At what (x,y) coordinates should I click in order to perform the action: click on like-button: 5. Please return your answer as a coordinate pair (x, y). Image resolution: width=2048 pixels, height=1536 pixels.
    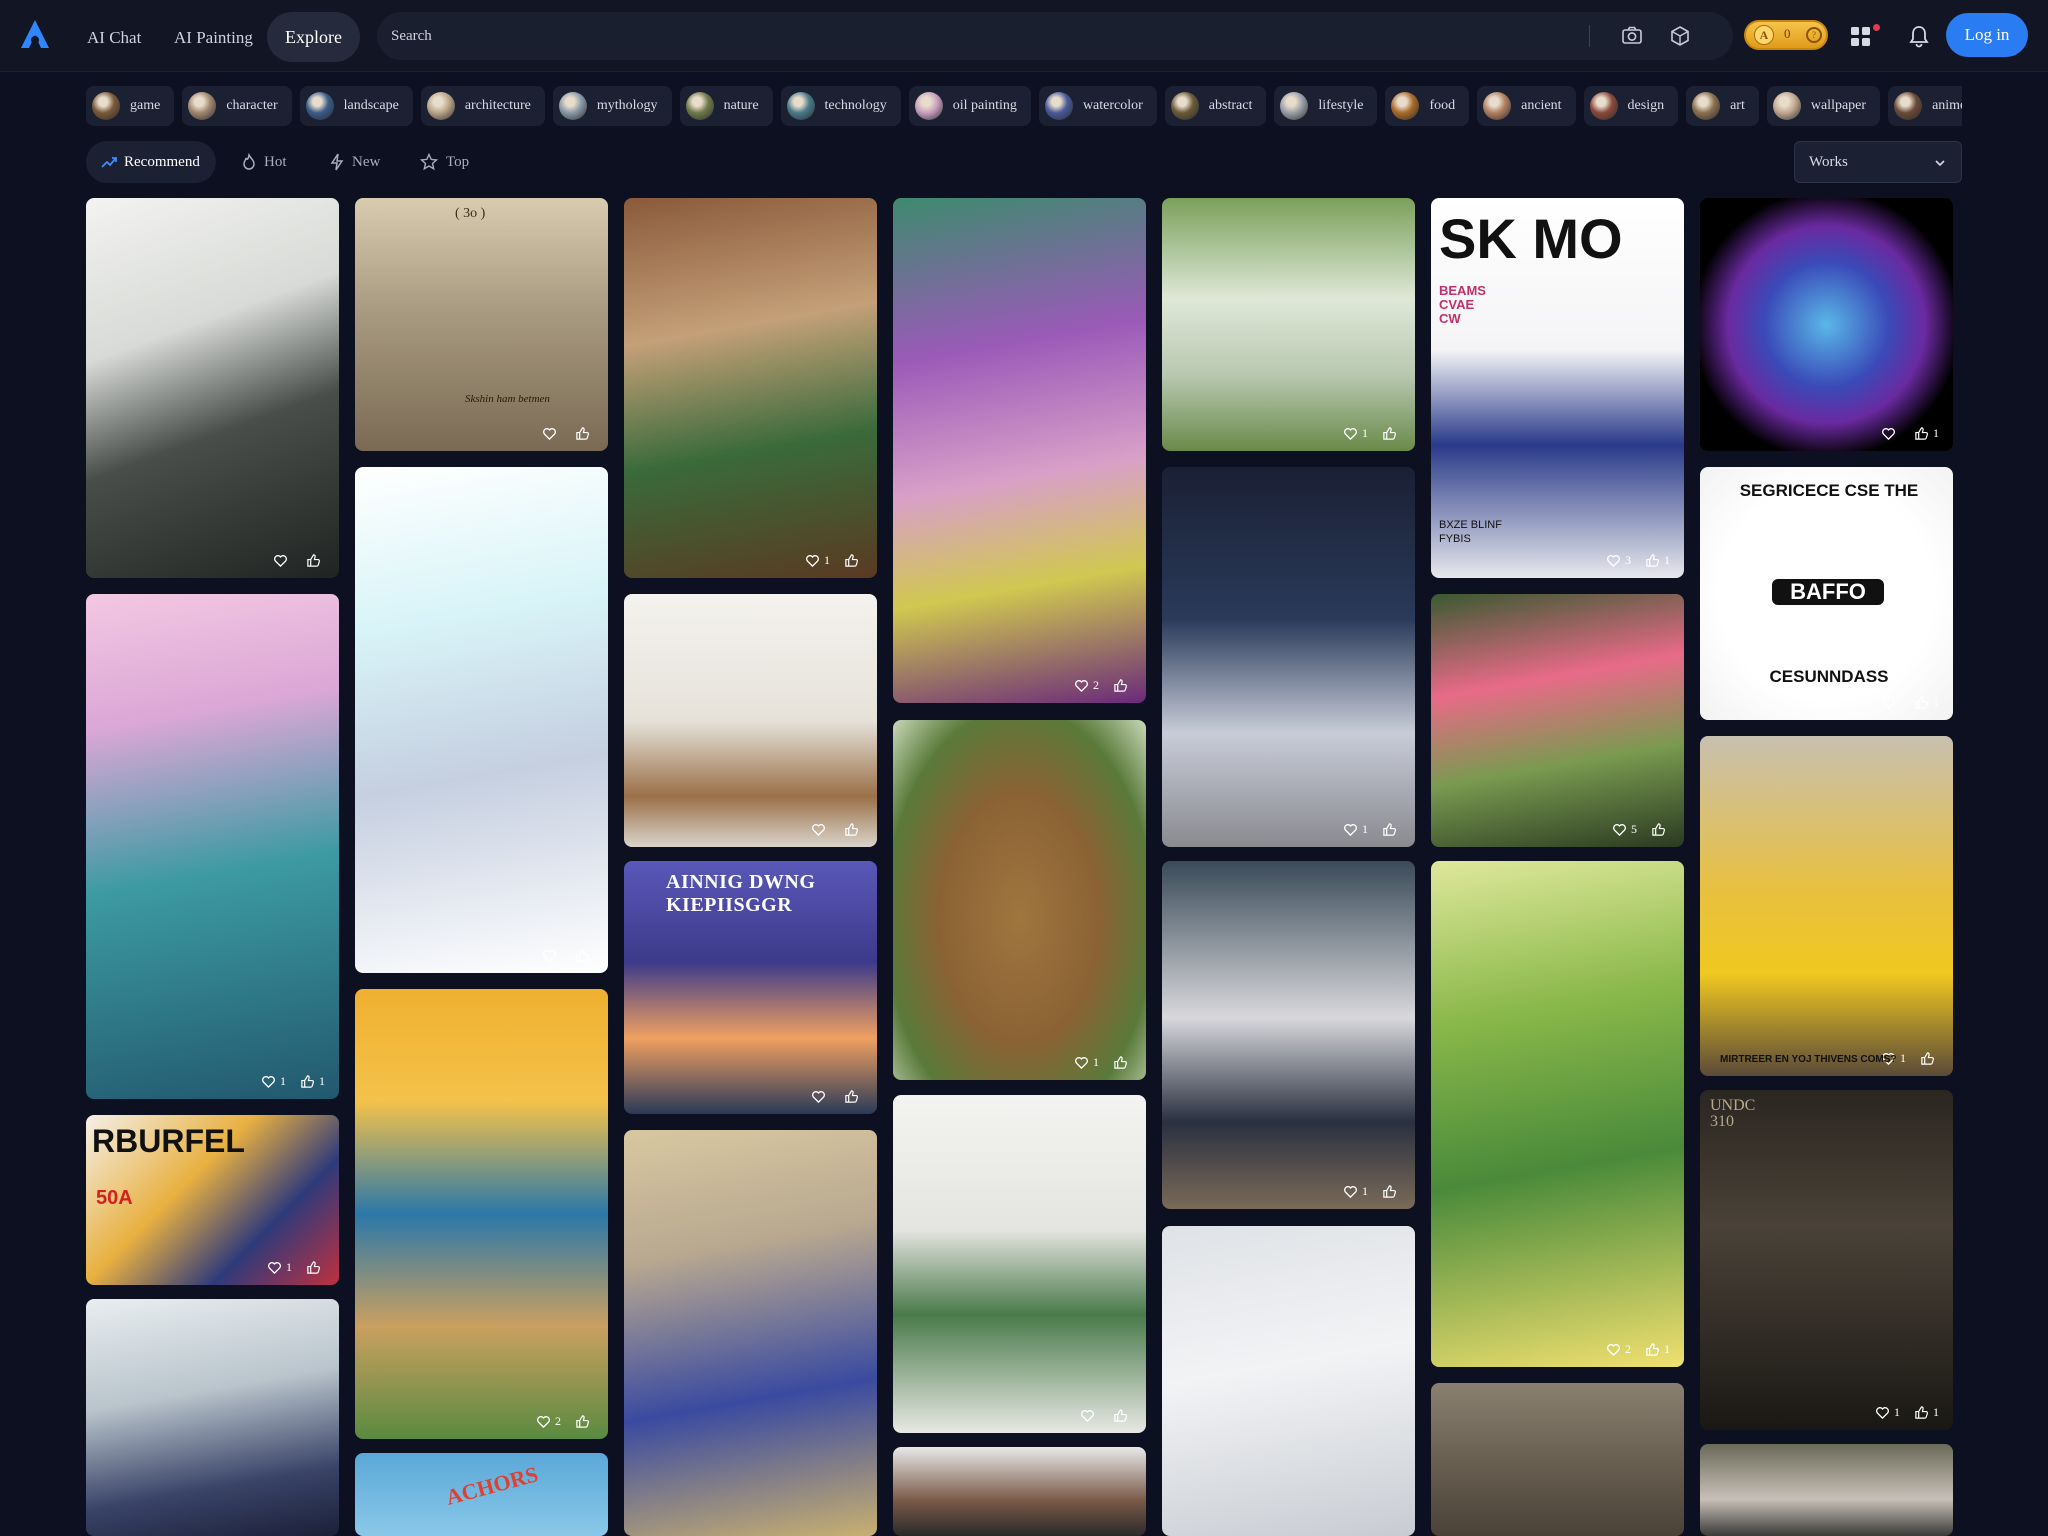
    Looking at the image, I should click on (1624, 829).